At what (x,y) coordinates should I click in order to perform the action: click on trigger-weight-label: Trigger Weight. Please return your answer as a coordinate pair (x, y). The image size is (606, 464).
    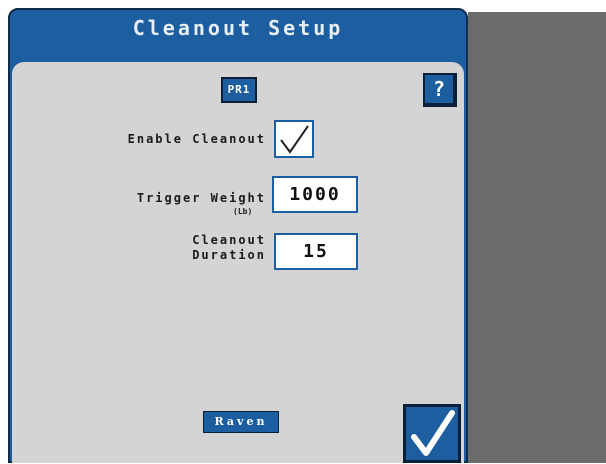
    Looking at the image, I should click on (201, 198).